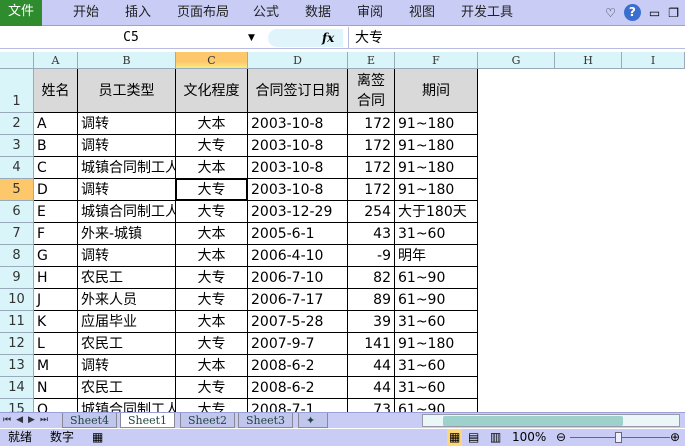  Describe the element at coordinates (298, 212) in the screenshot. I see `table-cell: 2003-12-29` at that location.